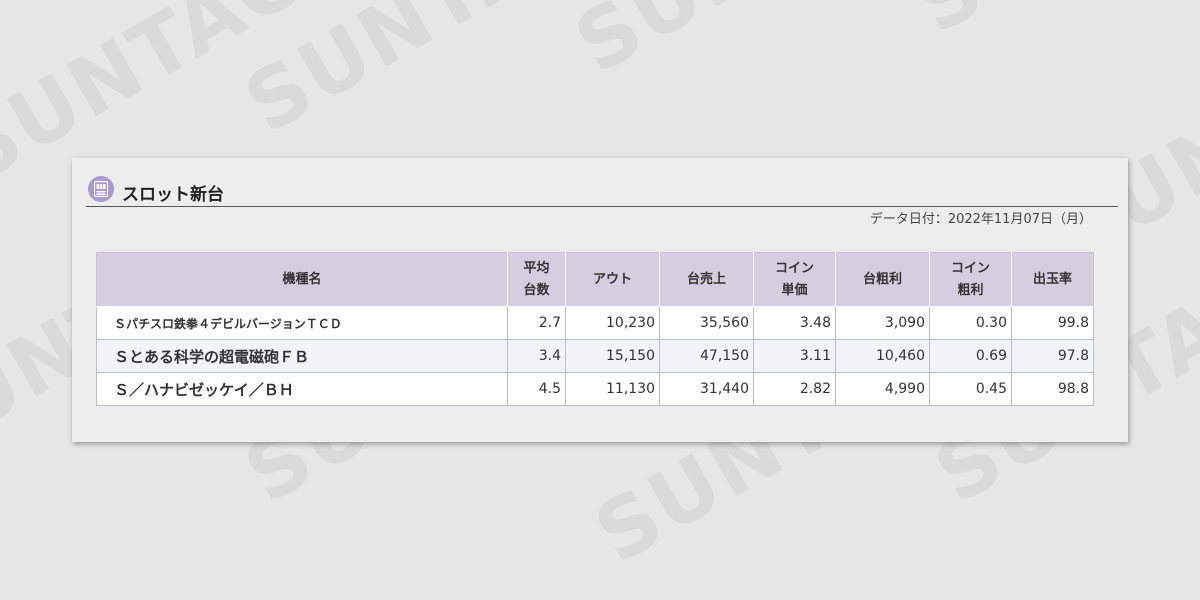 Image resolution: width=1200 pixels, height=600 pixels. Describe the element at coordinates (1052, 279) in the screenshot. I see `column-header-payout-rate: 出玉率` at that location.